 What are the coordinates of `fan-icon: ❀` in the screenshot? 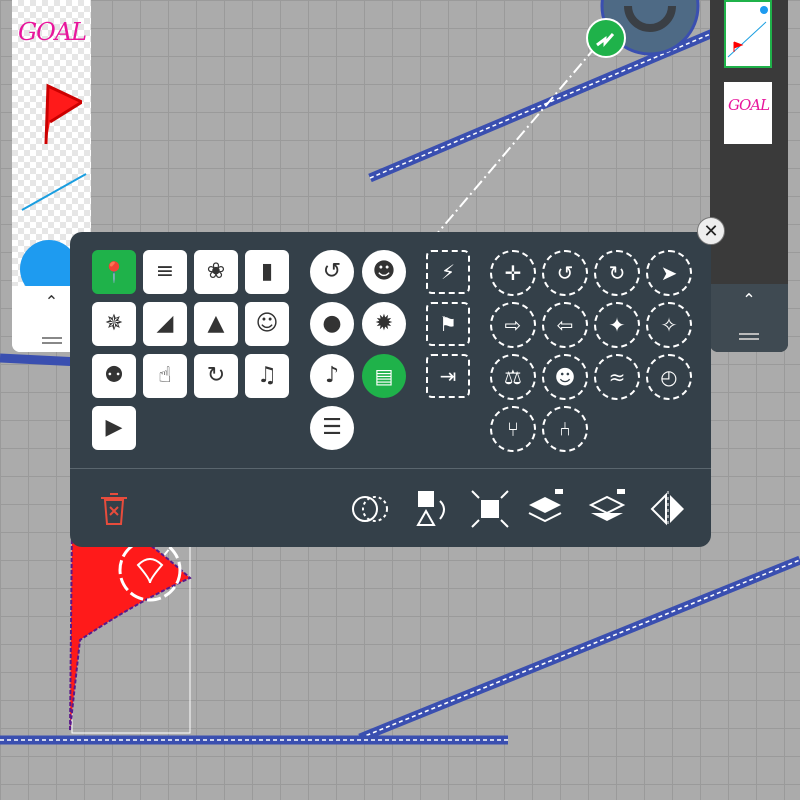 It's located at (216, 272).